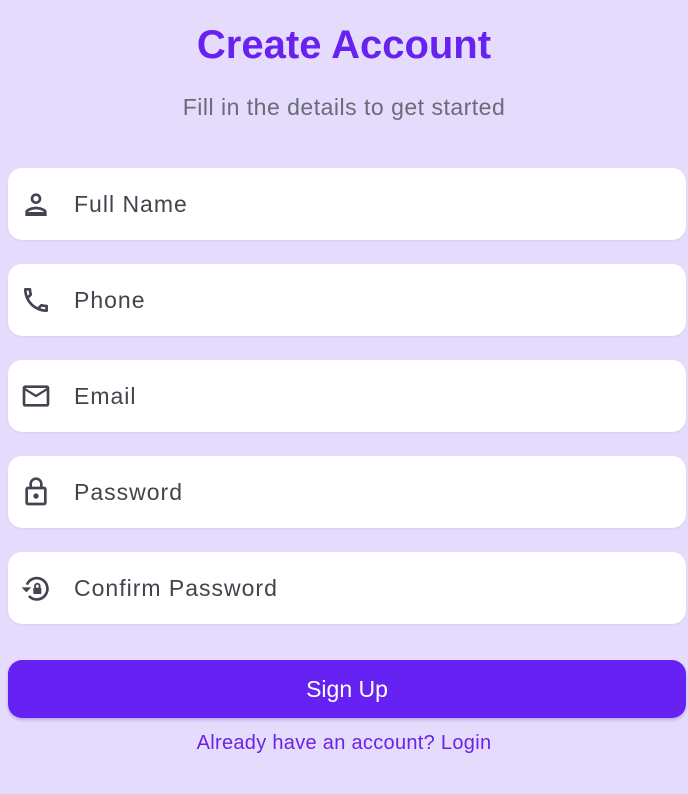 The height and width of the screenshot is (794, 688). I want to click on full-name-field, so click(347, 204).